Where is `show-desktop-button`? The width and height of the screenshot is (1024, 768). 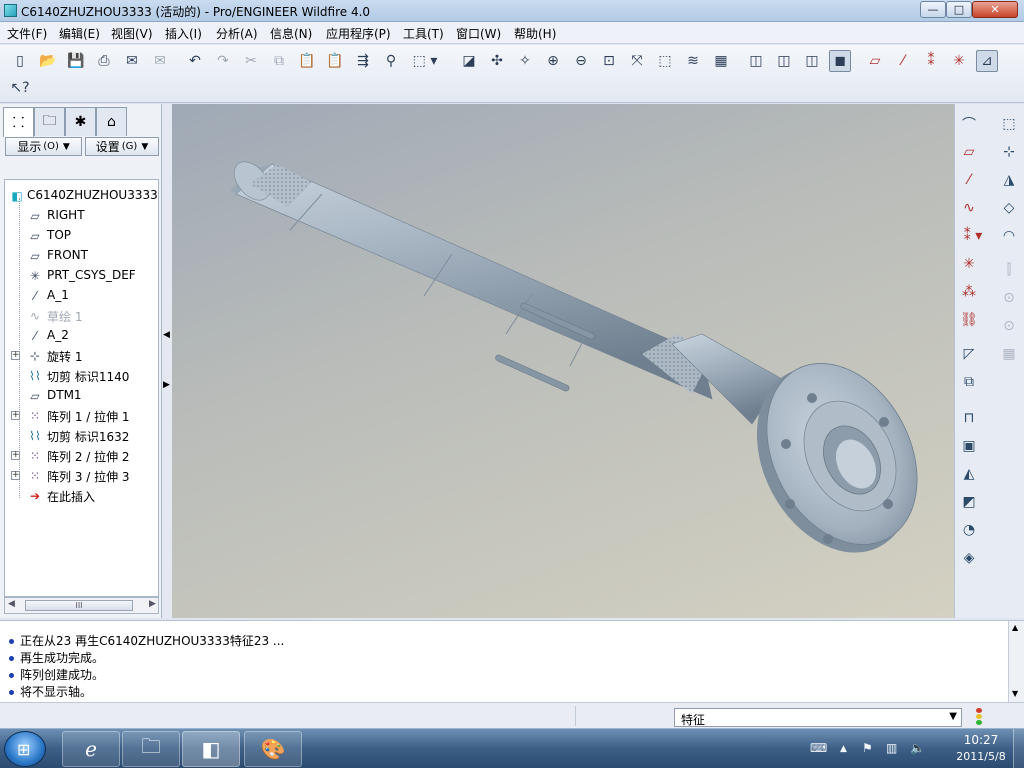
show-desktop-button is located at coordinates (1018, 748).